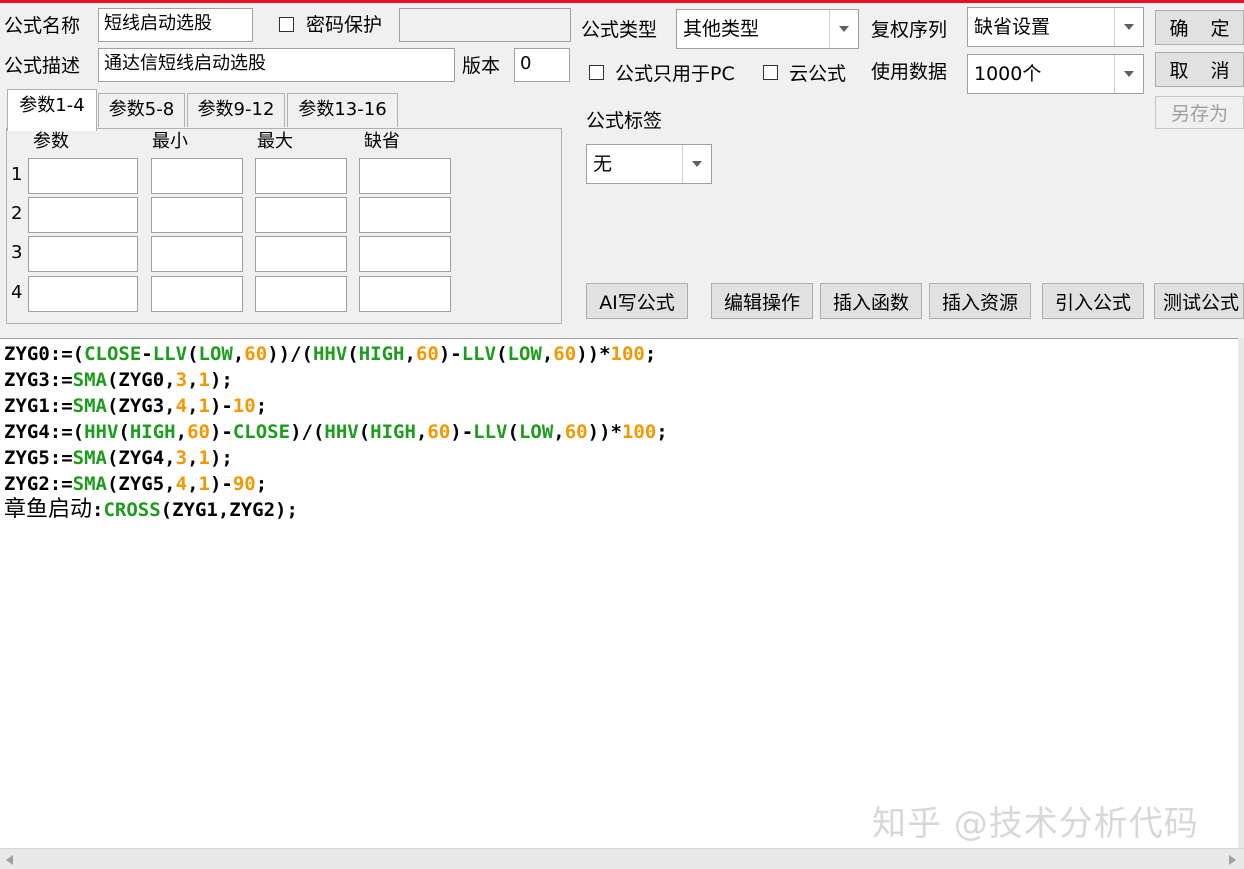 The width and height of the screenshot is (1244, 869). What do you see at coordinates (909, 72) in the screenshot?
I see `use-data-label: 使用数据` at bounding box center [909, 72].